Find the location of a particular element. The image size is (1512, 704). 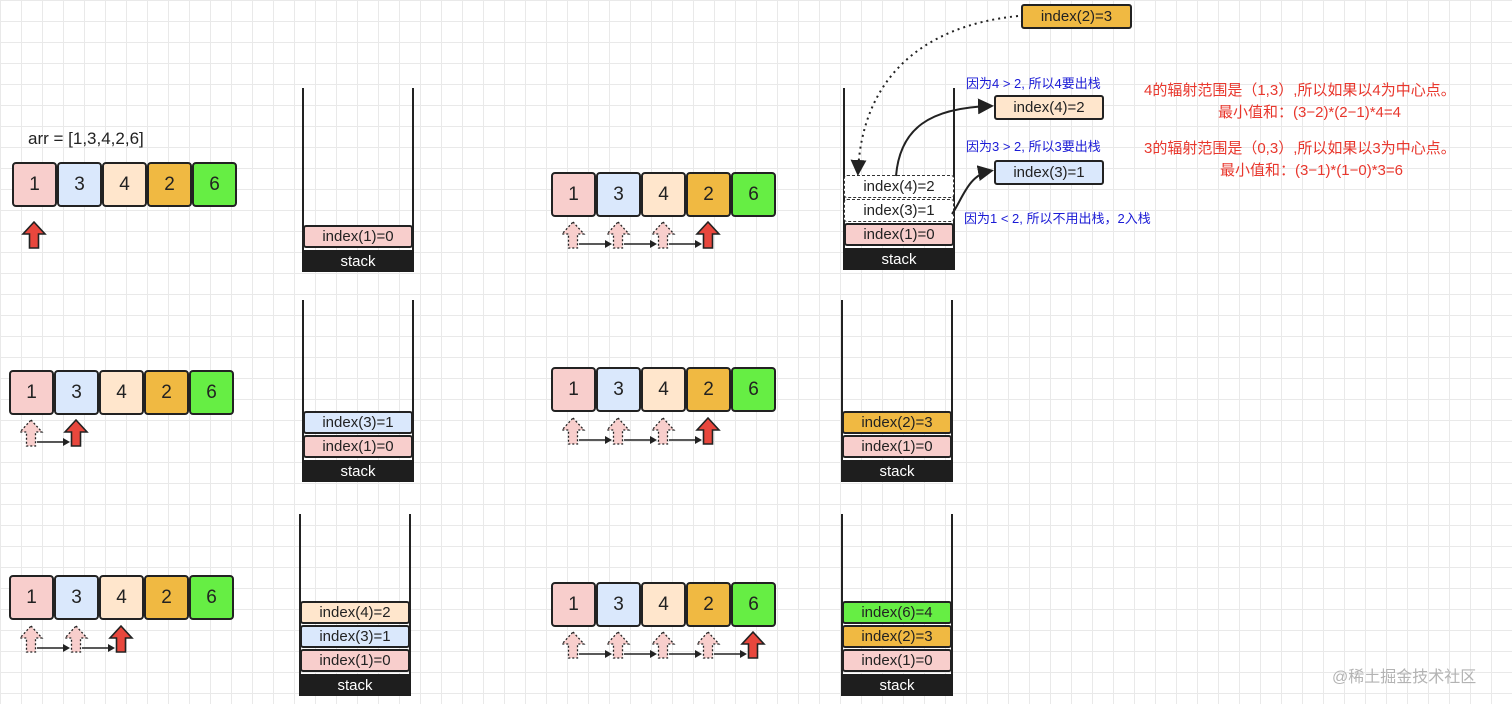

pop-3-arrow-icon is located at coordinates (972, 190).